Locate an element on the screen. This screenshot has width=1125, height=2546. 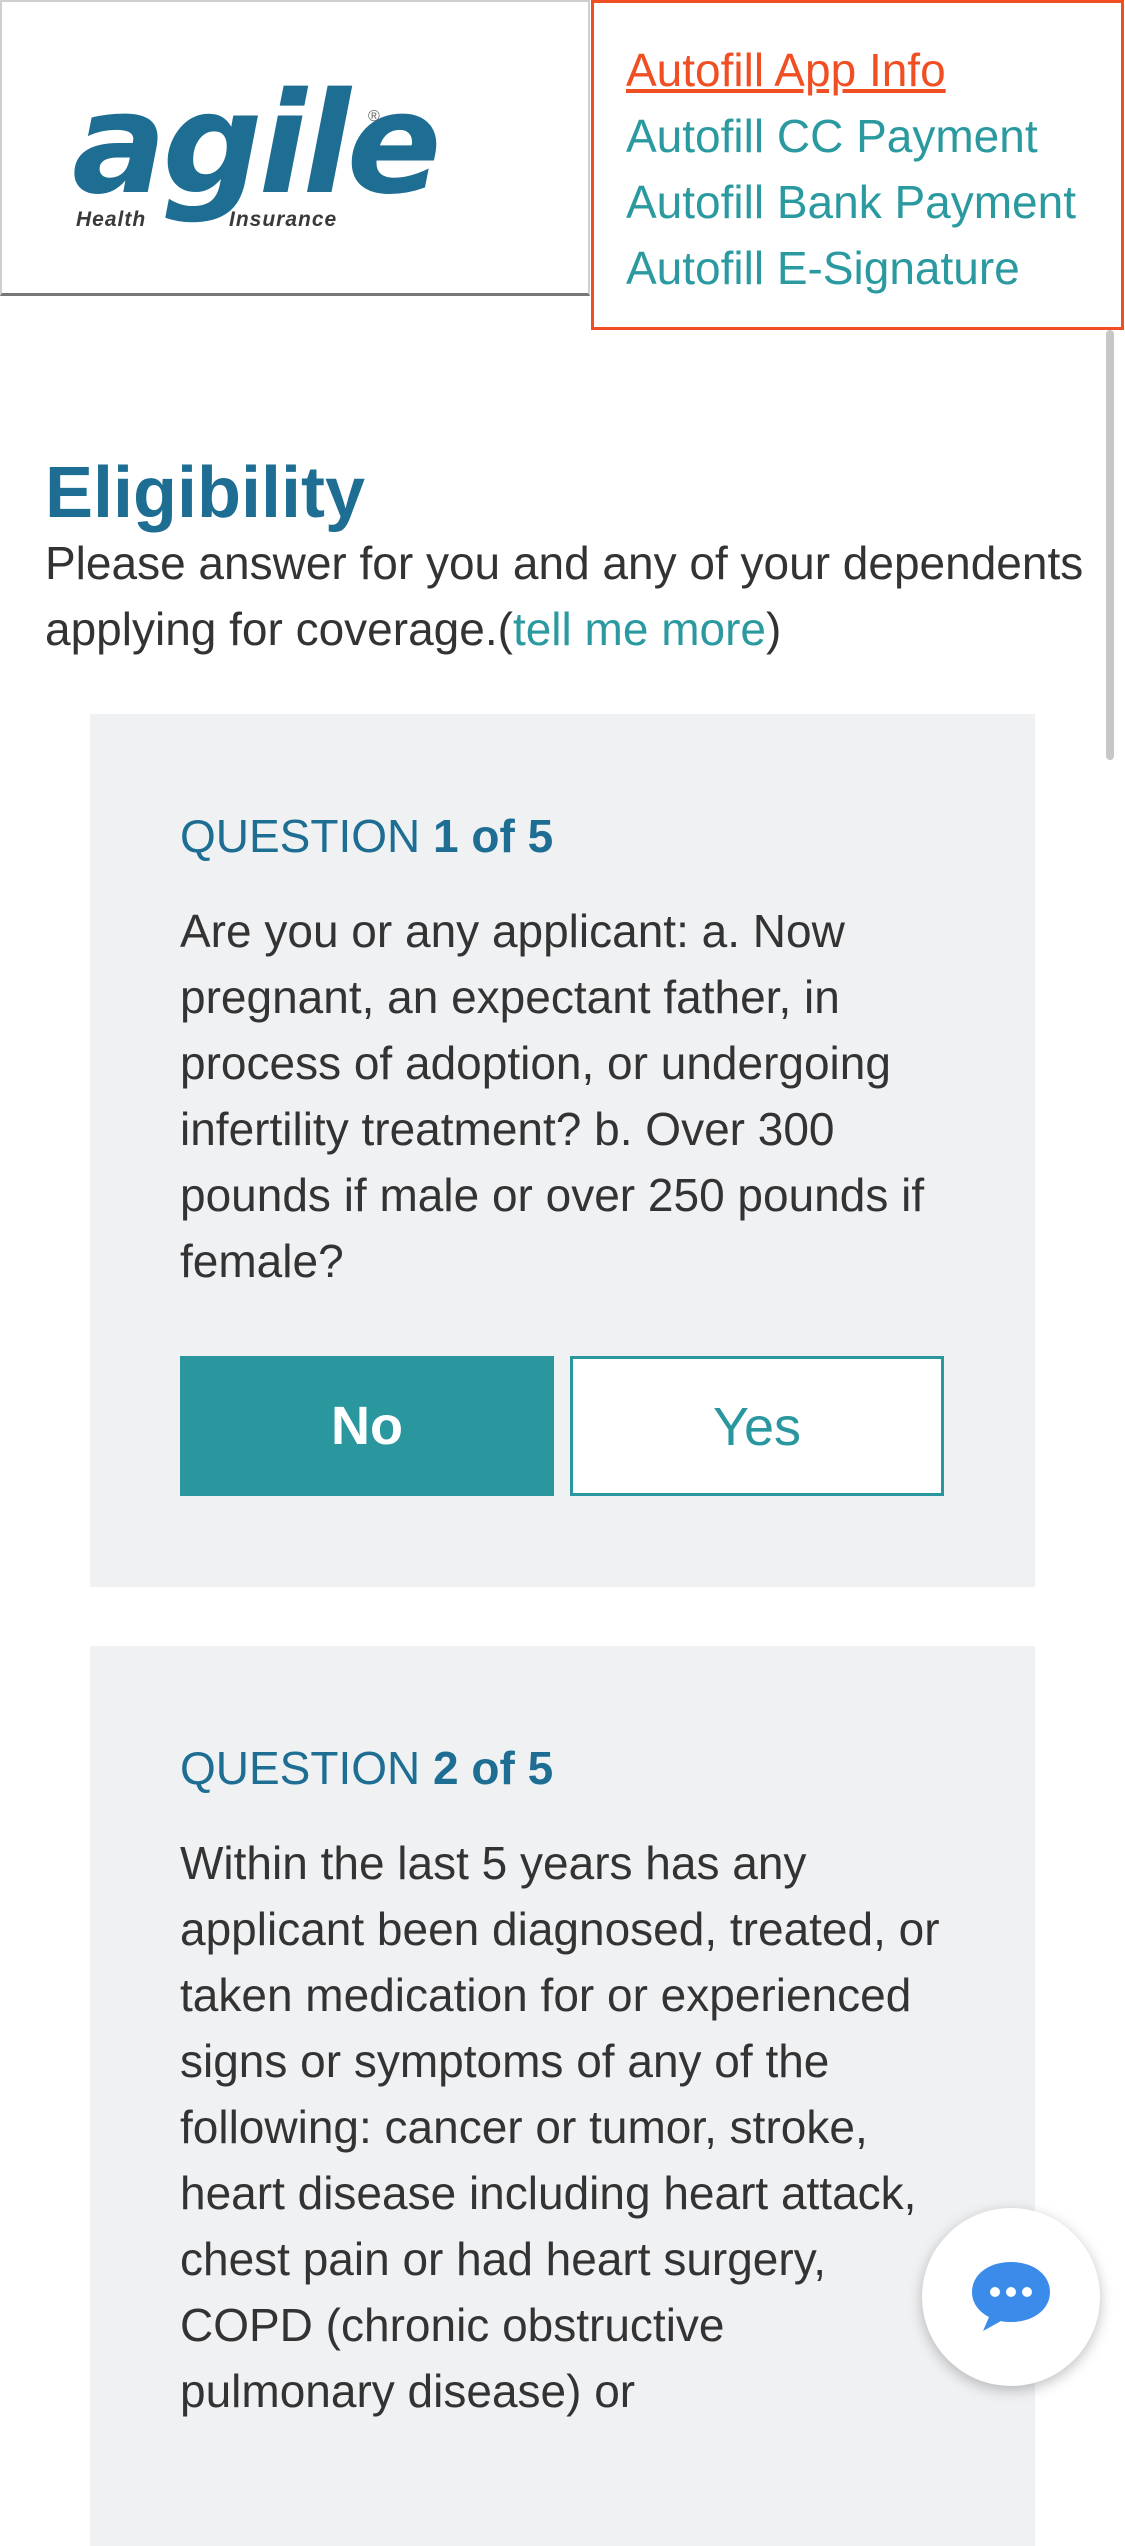
page-title: Eligibility is located at coordinates (205, 493).